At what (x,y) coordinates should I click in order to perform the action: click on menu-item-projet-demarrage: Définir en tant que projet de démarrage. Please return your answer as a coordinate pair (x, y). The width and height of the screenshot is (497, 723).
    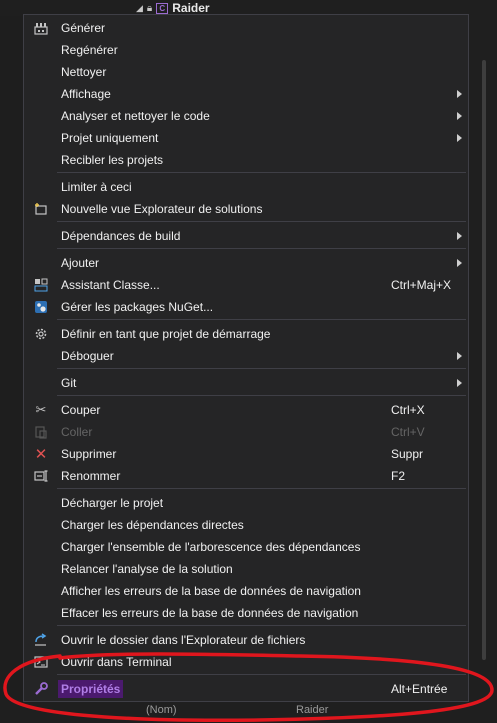
    Looking at the image, I should click on (246, 334).